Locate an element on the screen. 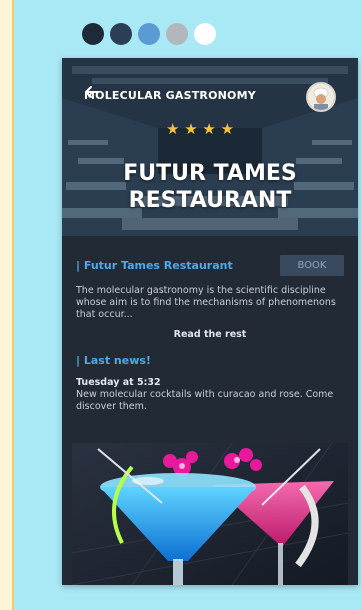 The height and width of the screenshot is (610, 361). top-bar: MOLECULAR GASTRONOMY is located at coordinates (210, 97).